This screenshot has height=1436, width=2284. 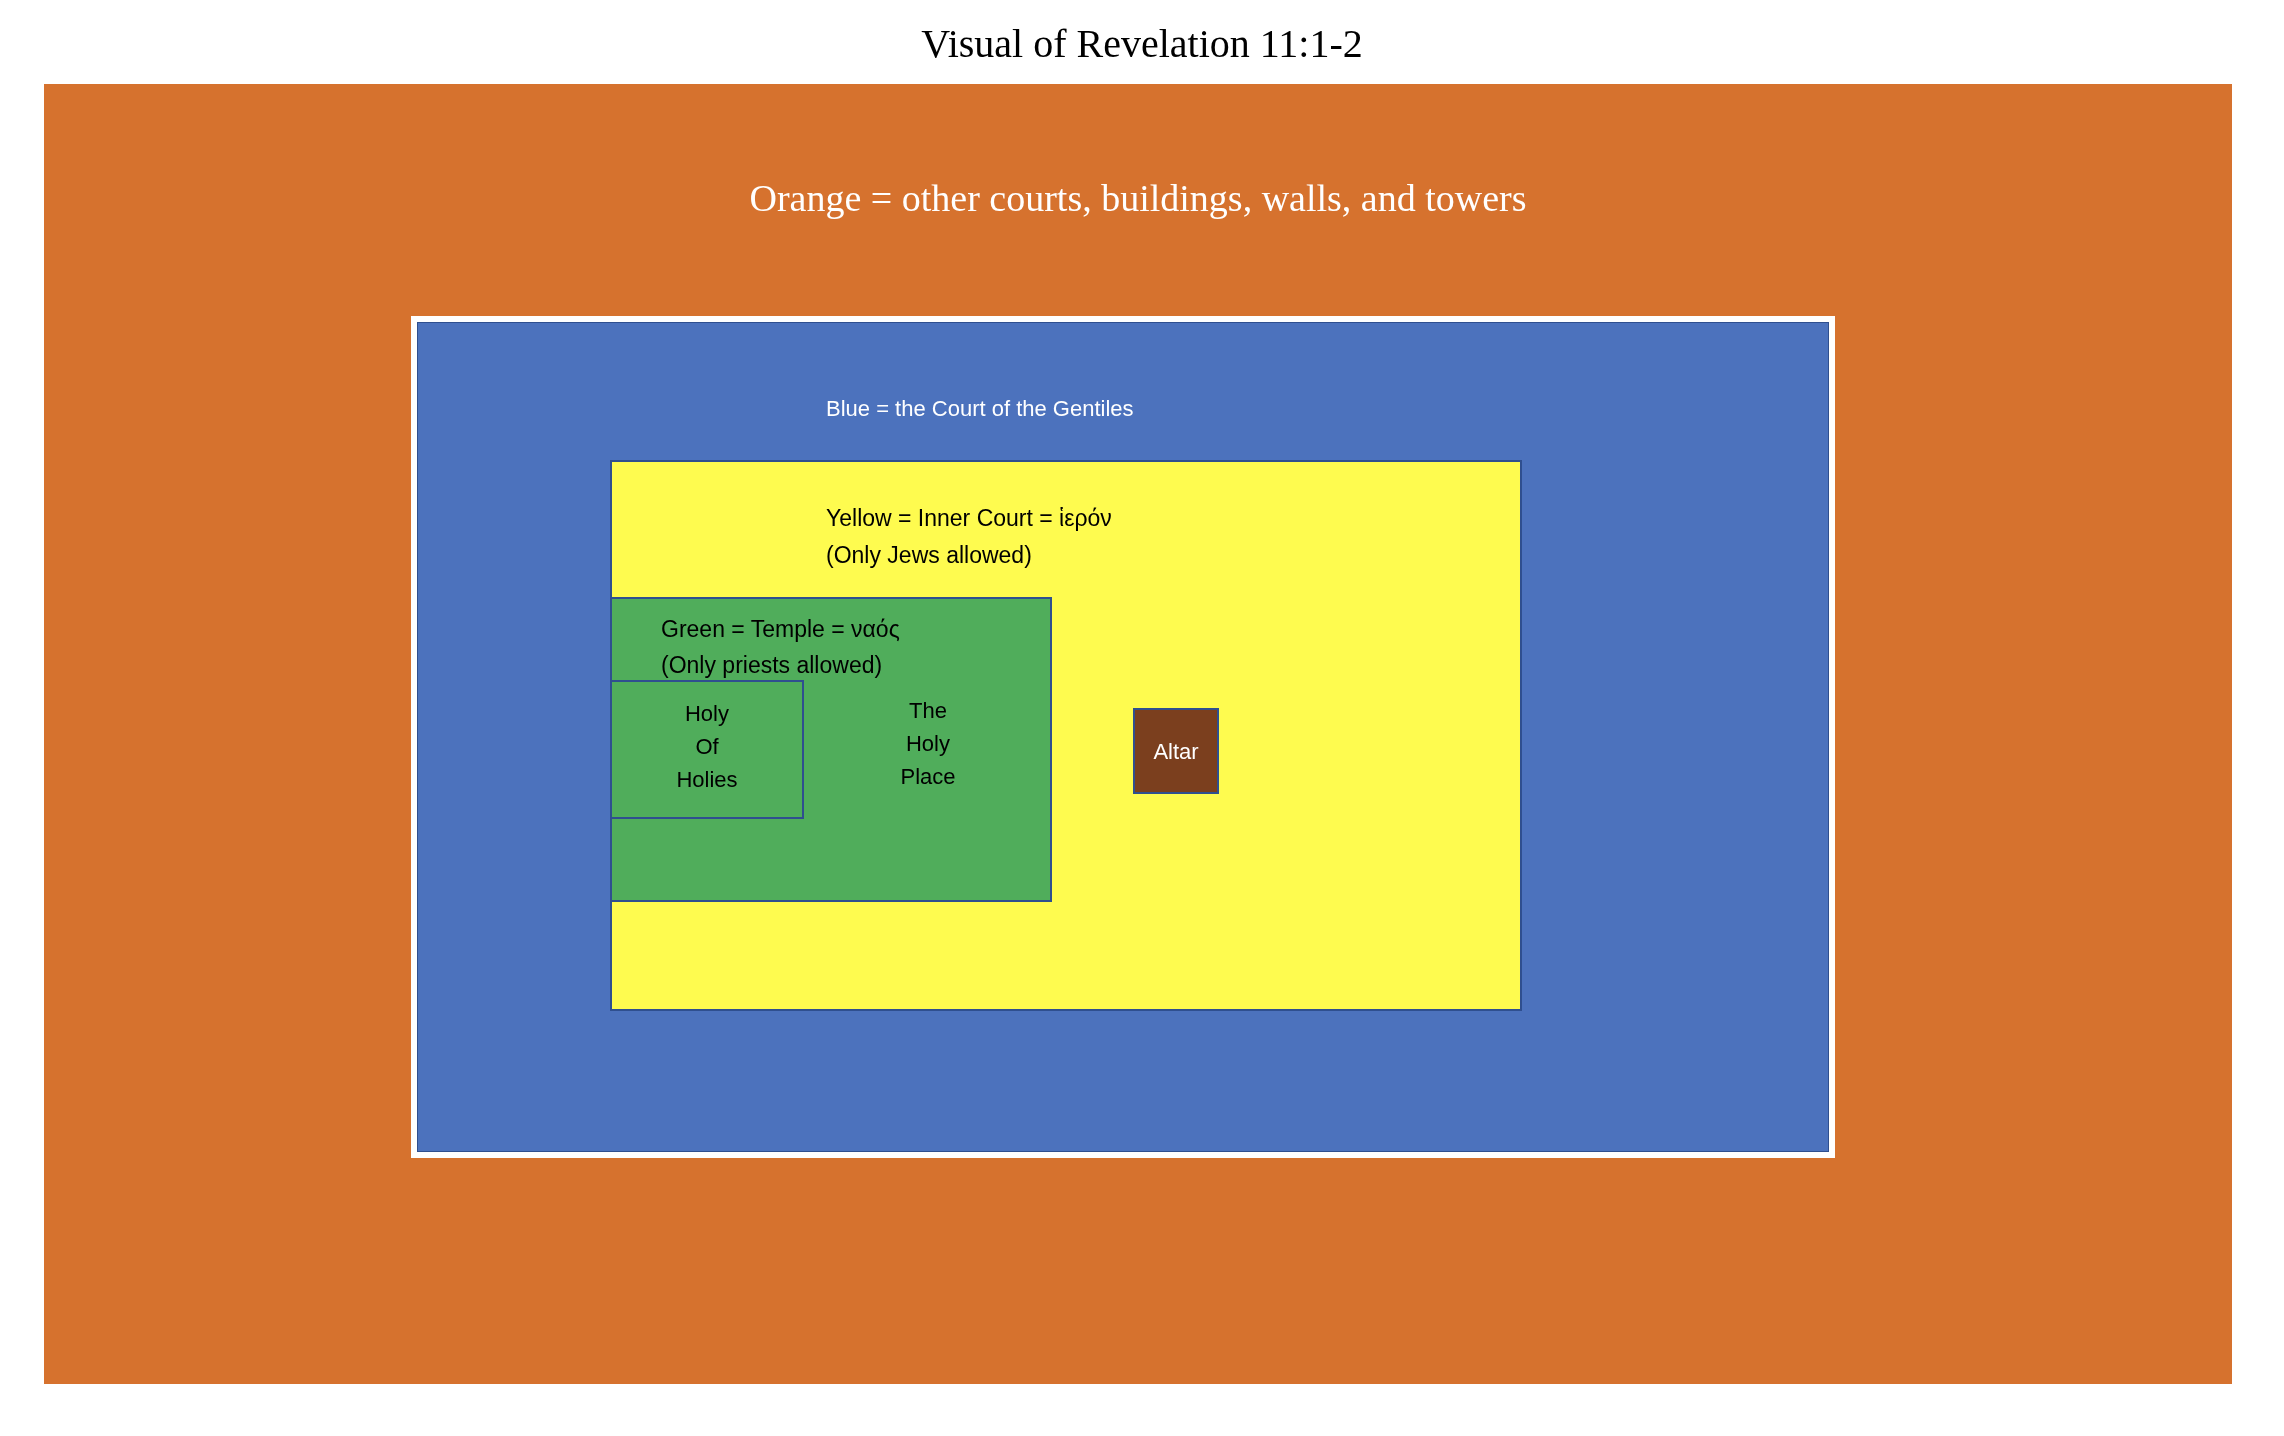 What do you see at coordinates (780, 647) in the screenshot?
I see `temple-label: Green = Temple = ναός (Only priests allowed)` at bounding box center [780, 647].